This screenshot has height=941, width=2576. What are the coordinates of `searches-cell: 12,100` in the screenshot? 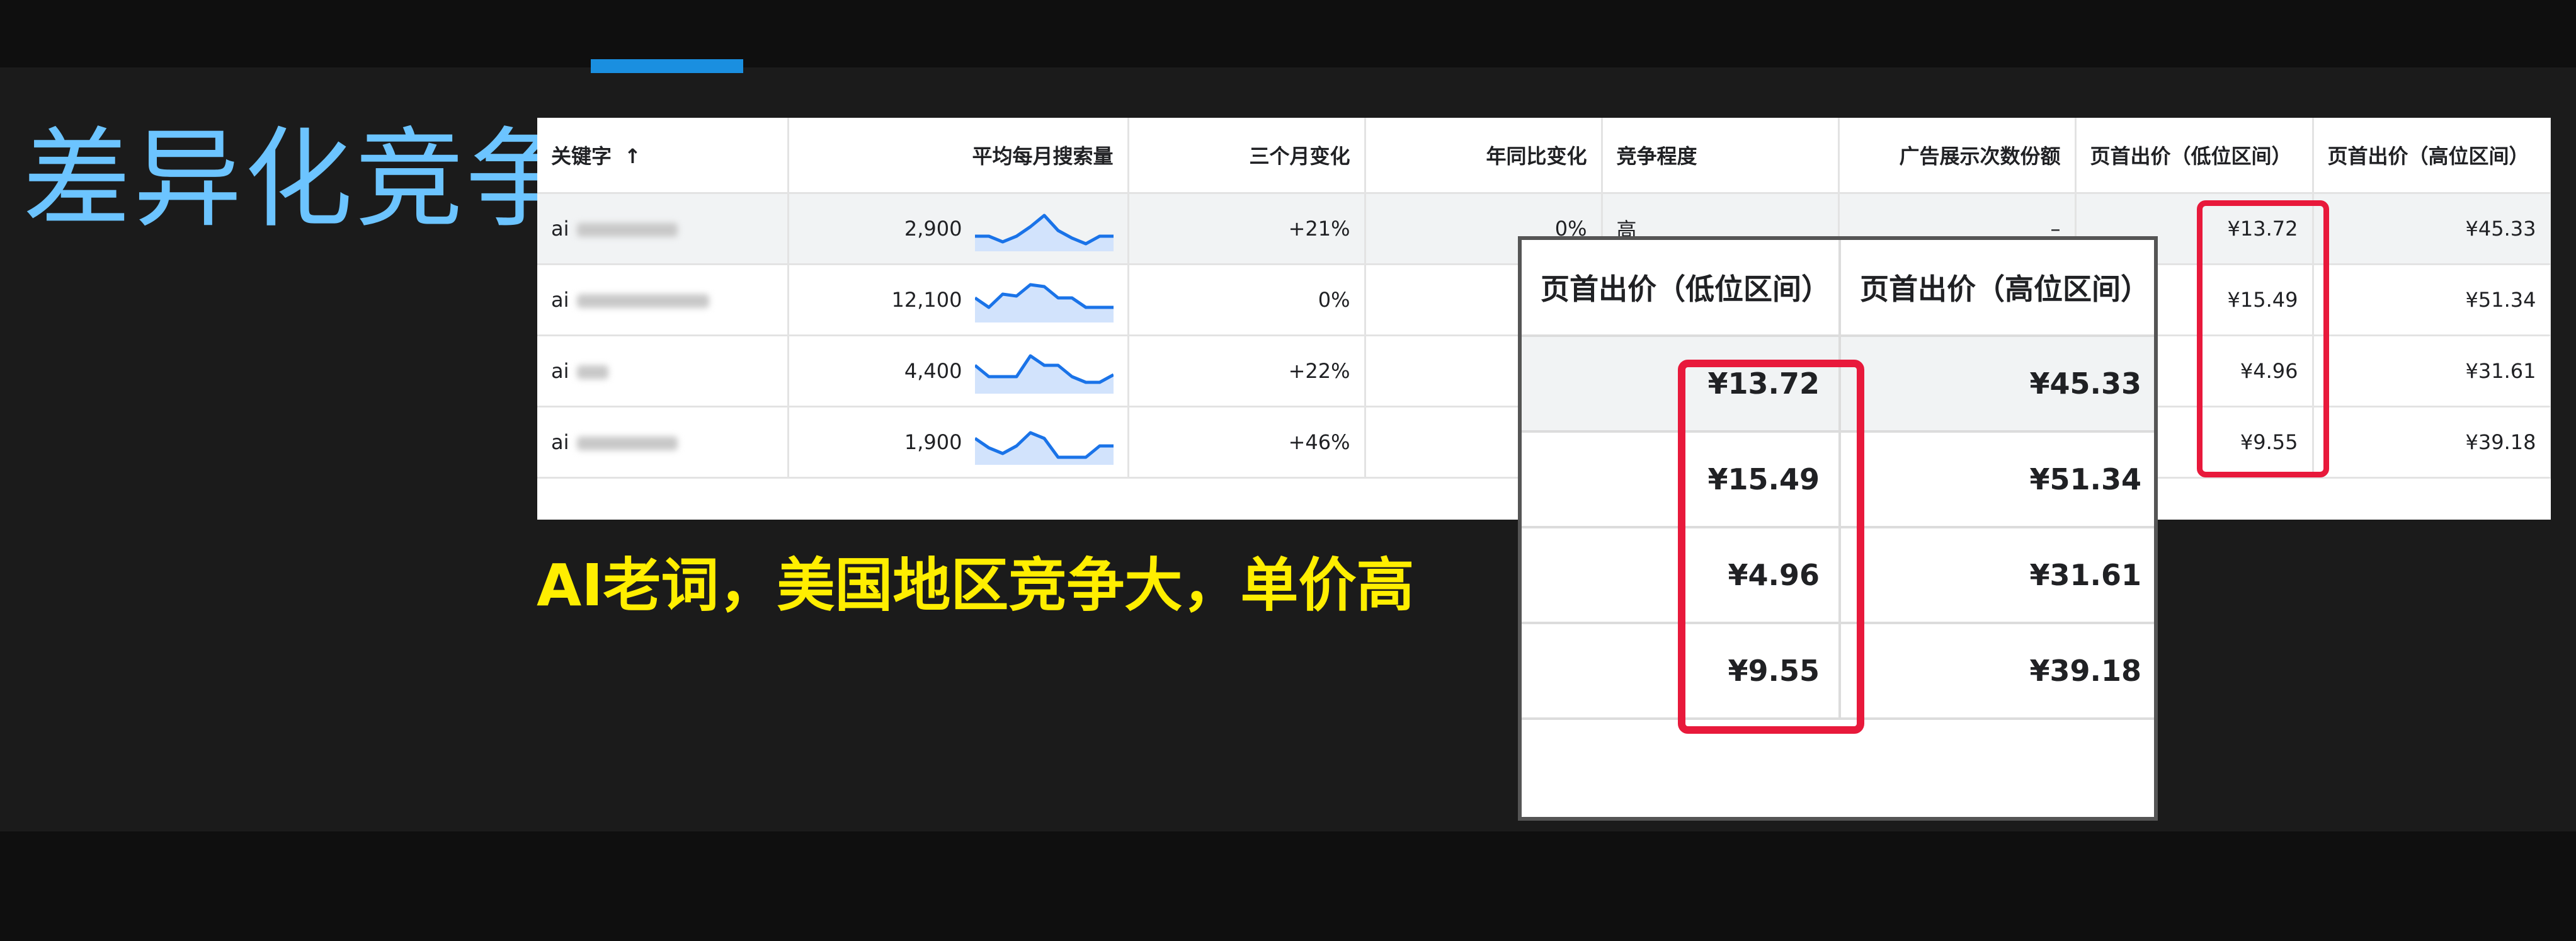 It's located at (958, 300).